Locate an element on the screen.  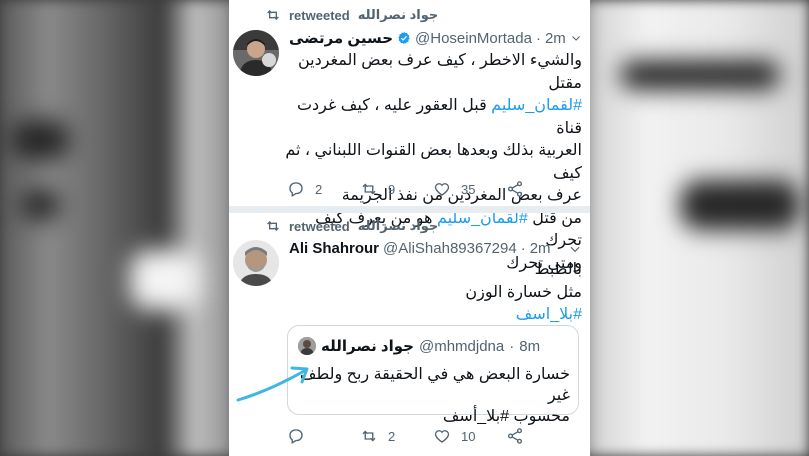
quoted-tweet-header: جواد نصرالله @mhmdjdna · 8m is located at coordinates (419, 346).